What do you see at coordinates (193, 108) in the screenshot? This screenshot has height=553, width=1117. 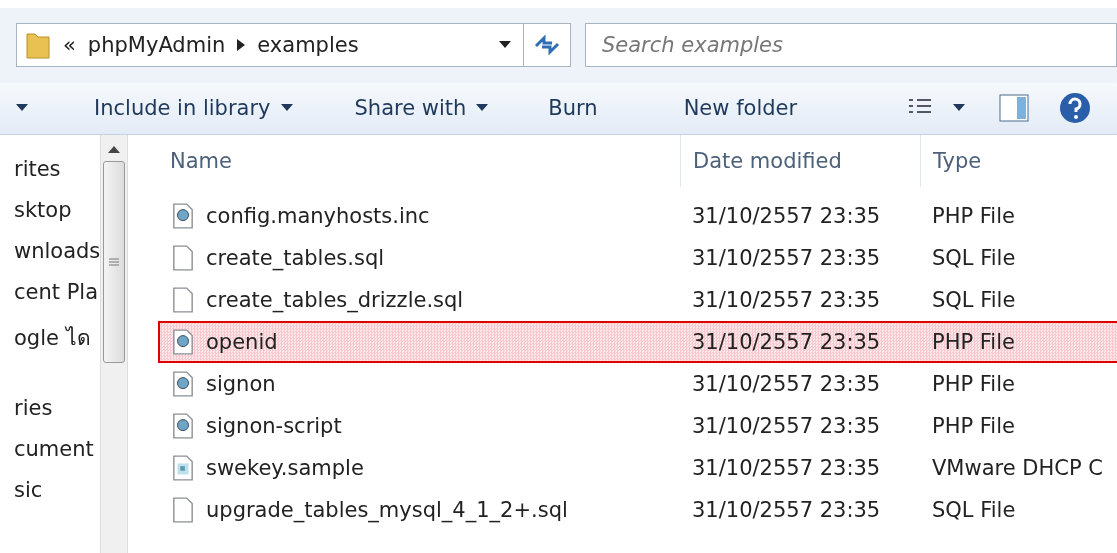 I see `toolbar-button: Include in library` at bounding box center [193, 108].